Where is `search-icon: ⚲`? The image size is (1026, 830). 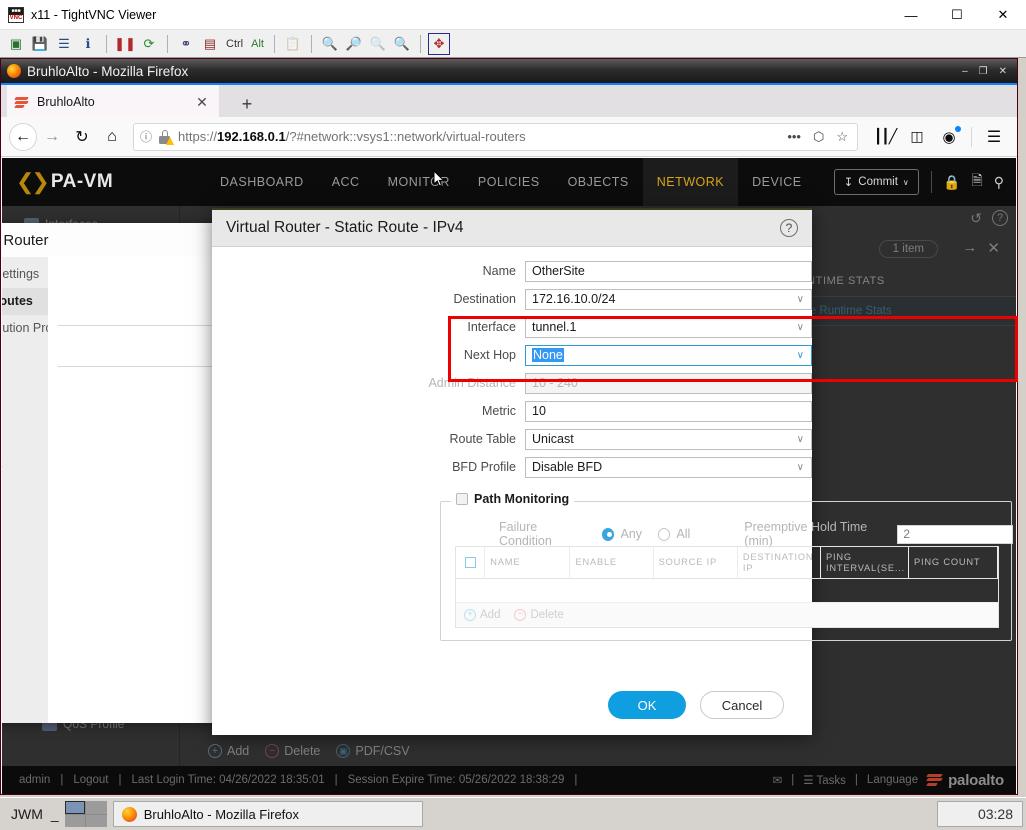 search-icon: ⚲ is located at coordinates (999, 182).